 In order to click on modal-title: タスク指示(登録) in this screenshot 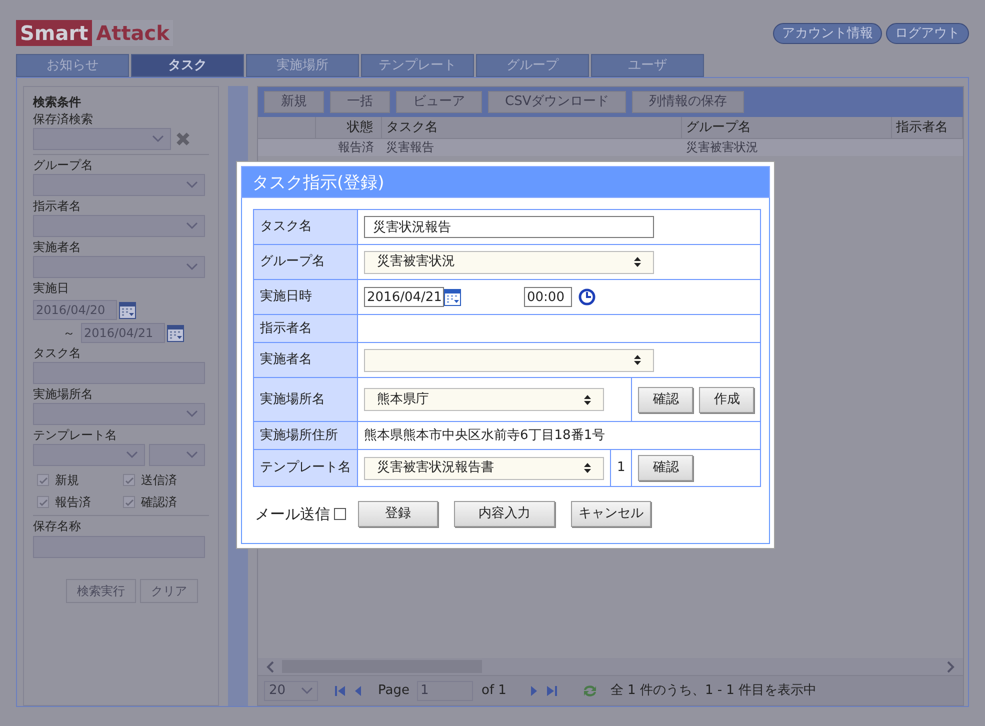, I will do `click(505, 182)`.